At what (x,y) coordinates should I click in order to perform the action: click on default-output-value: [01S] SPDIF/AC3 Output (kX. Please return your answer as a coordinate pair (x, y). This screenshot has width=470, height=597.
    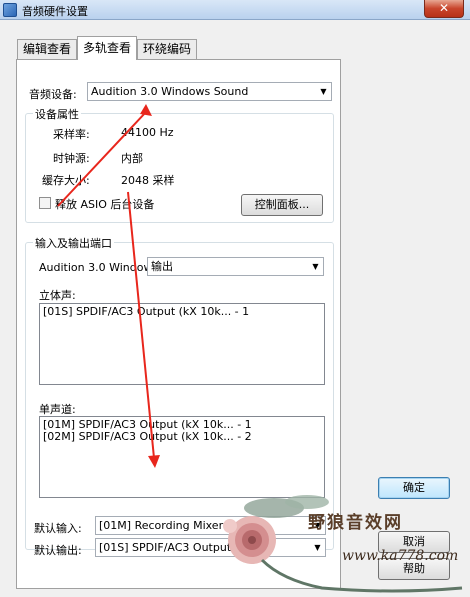
    Looking at the image, I should click on (176, 547).